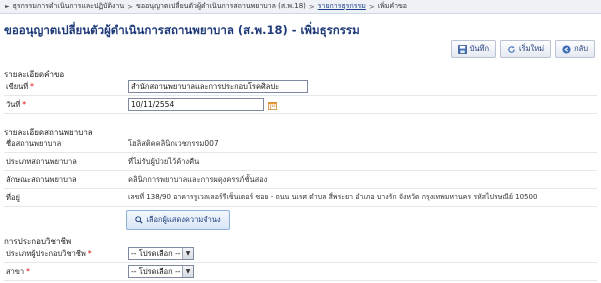 The height and width of the screenshot is (283, 601). Describe the element at coordinates (196, 104) in the screenshot. I see `date-input` at that location.